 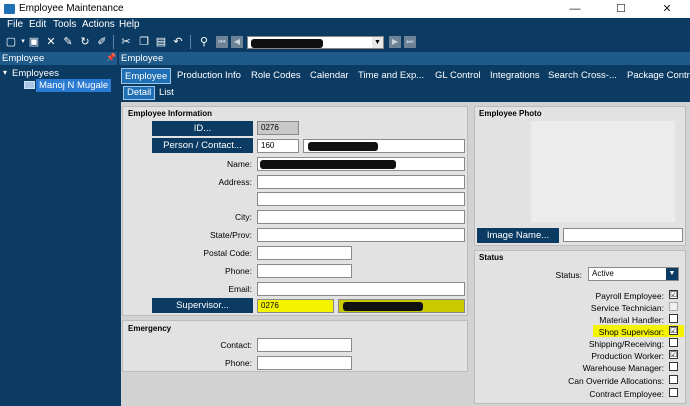 I want to click on tab-production-info: Production Info, so click(x=209, y=76).